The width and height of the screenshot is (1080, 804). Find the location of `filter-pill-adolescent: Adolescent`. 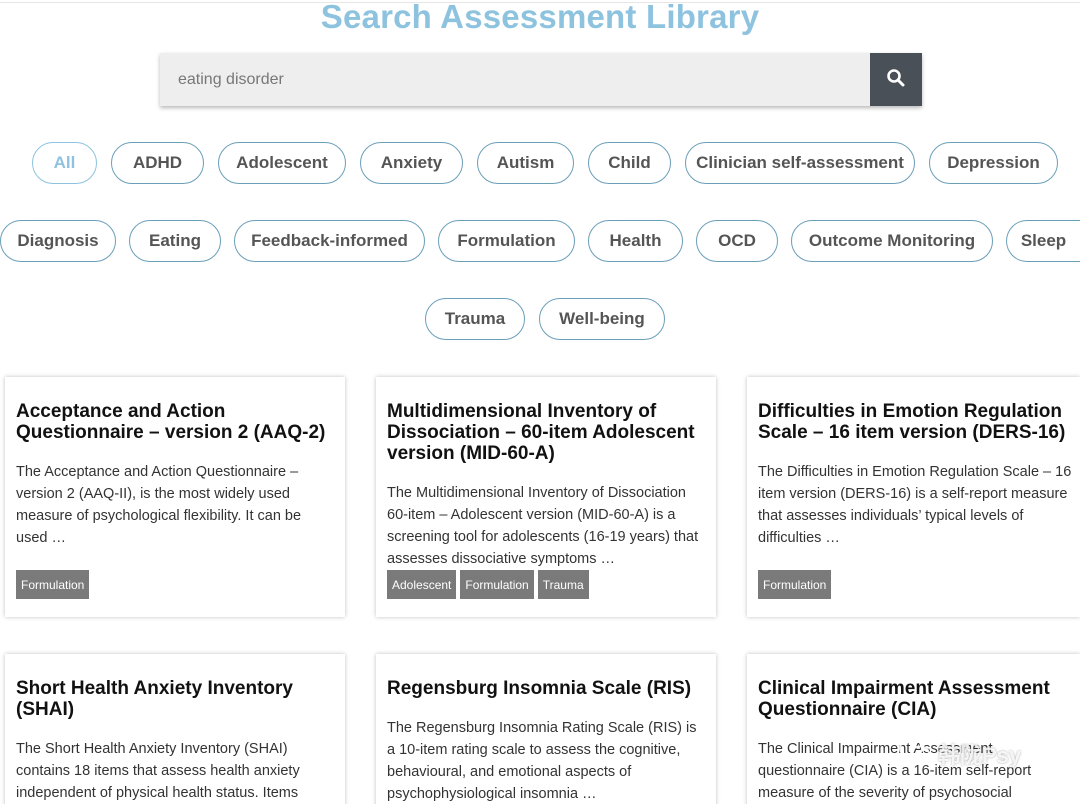

filter-pill-adolescent: Adolescent is located at coordinates (282, 163).